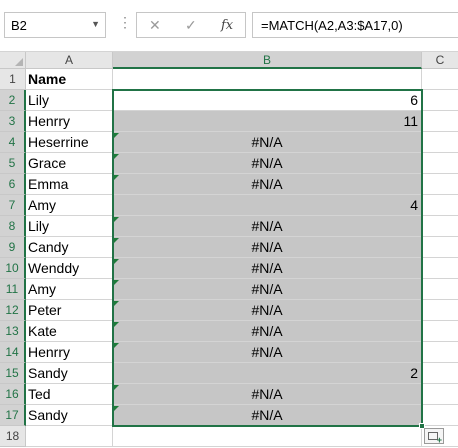  I want to click on row-header: 13, so click(13, 331).